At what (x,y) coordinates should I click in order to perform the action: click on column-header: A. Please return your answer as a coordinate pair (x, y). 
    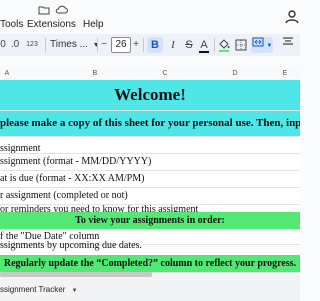
    Looking at the image, I should click on (7, 74).